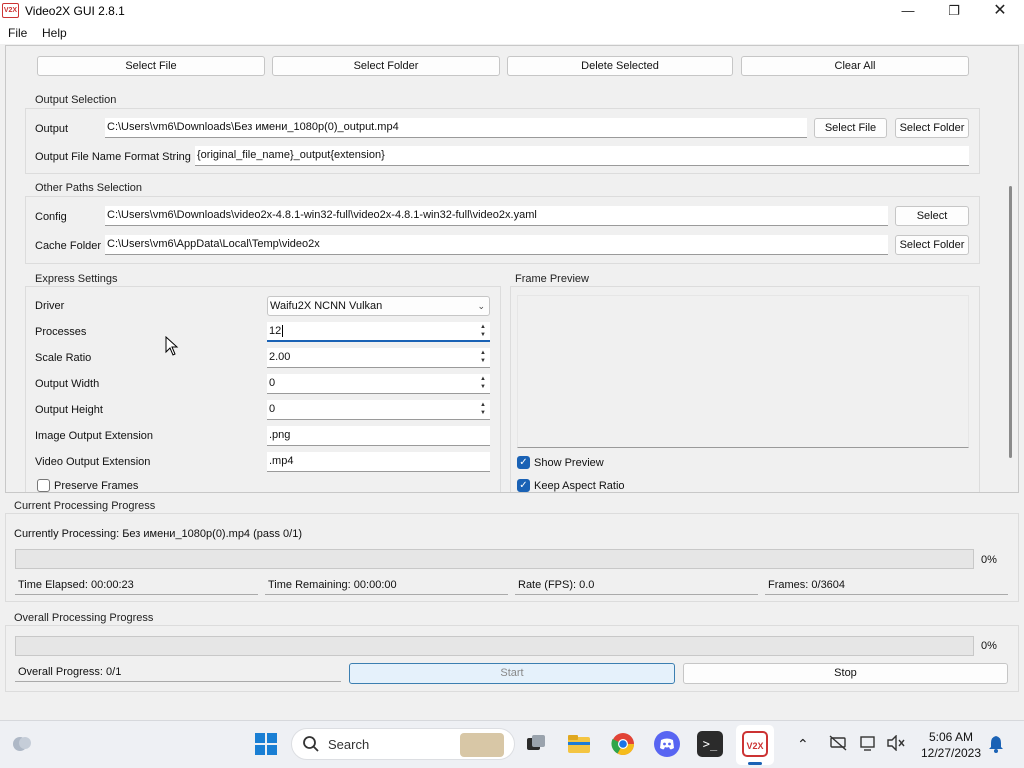 This screenshot has height=768, width=1024. Describe the element at coordinates (51, 217) in the screenshot. I see `config-label: Config` at that location.